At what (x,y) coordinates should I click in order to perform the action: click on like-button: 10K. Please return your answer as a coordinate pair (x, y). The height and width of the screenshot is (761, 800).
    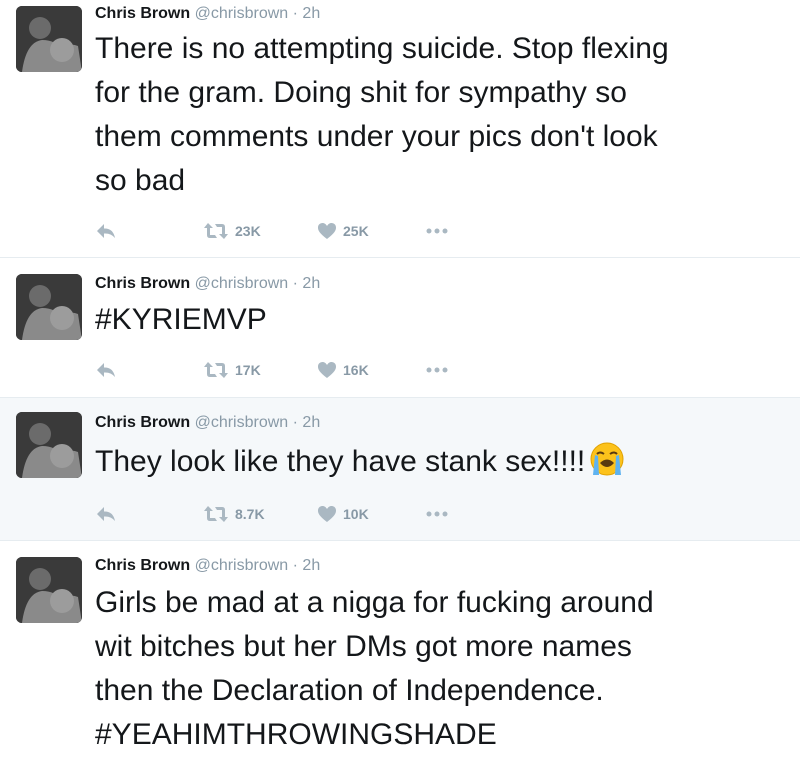
    Looking at the image, I should click on (343, 514).